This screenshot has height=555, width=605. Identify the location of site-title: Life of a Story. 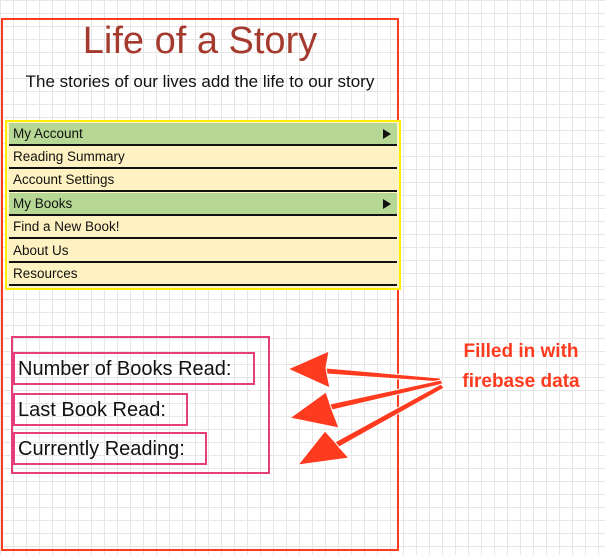
(200, 41).